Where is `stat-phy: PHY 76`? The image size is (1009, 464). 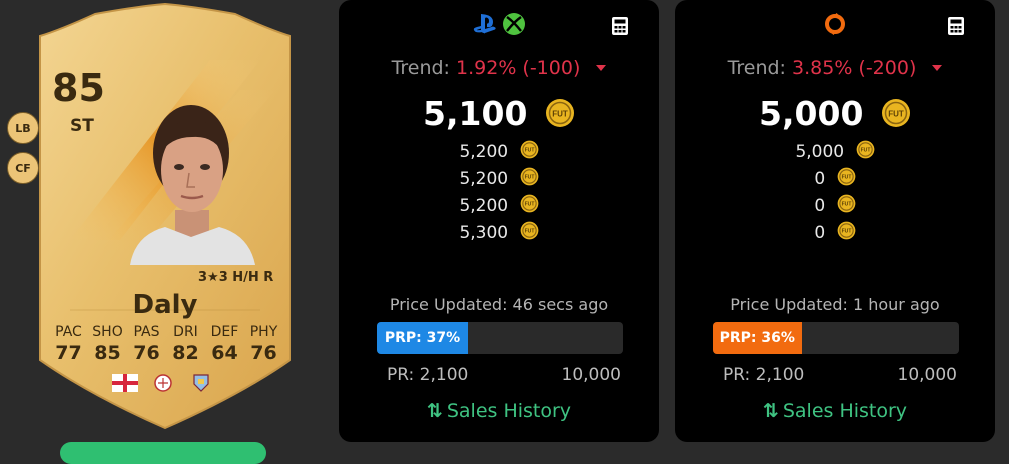
stat-phy: PHY 76 is located at coordinates (263, 344).